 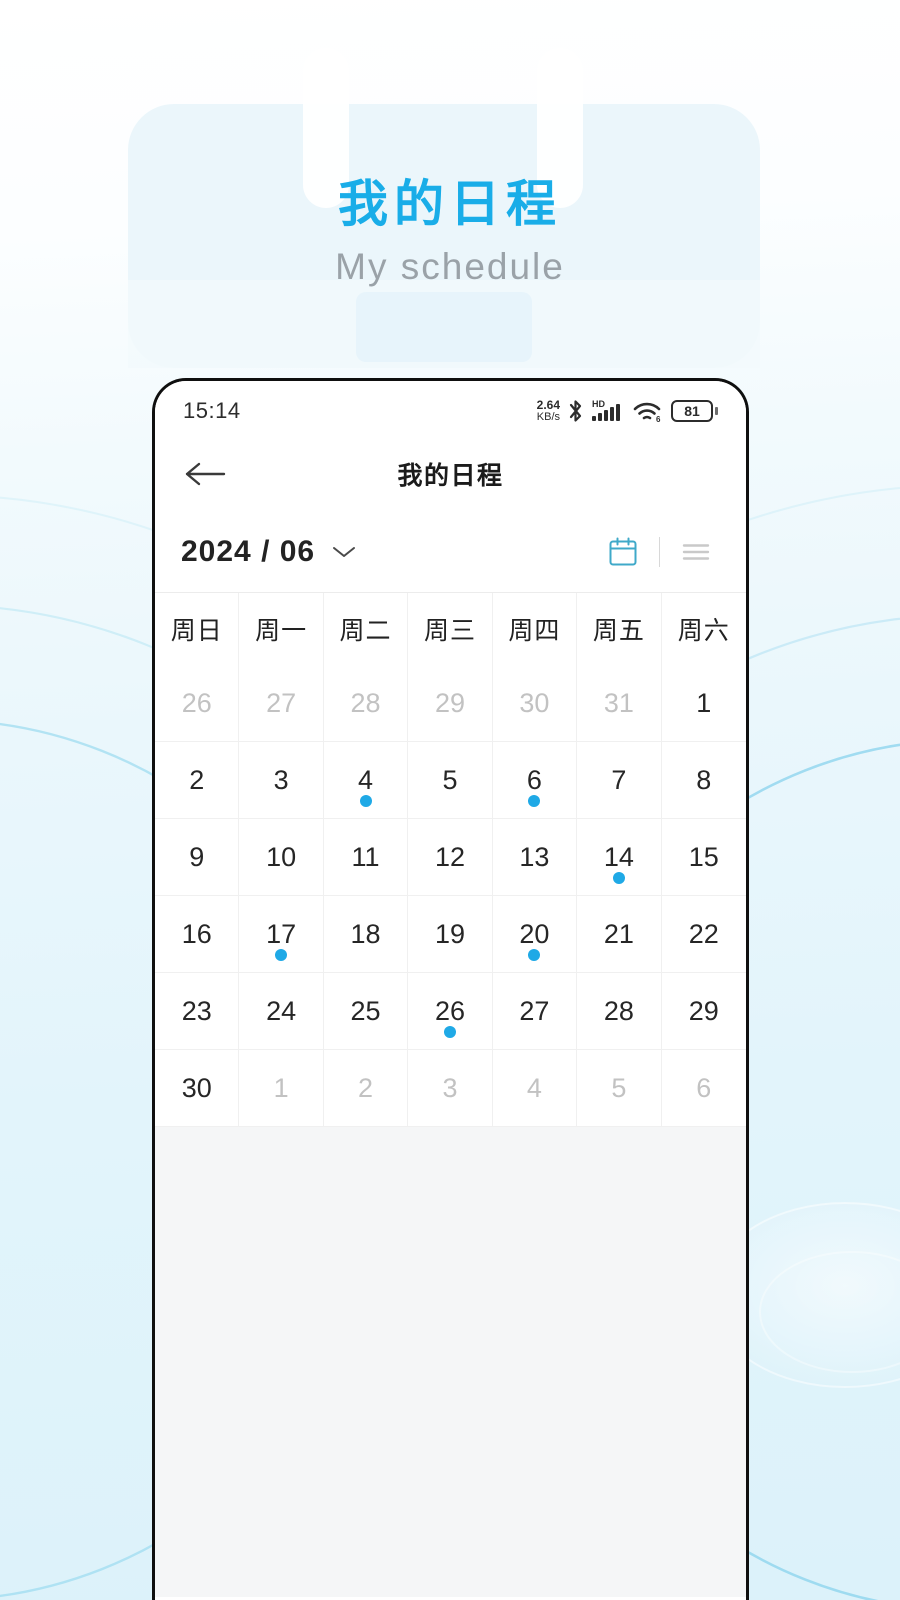 I want to click on calendar-week-row: 2 3 4 5 6 7 8, so click(x=450, y=780).